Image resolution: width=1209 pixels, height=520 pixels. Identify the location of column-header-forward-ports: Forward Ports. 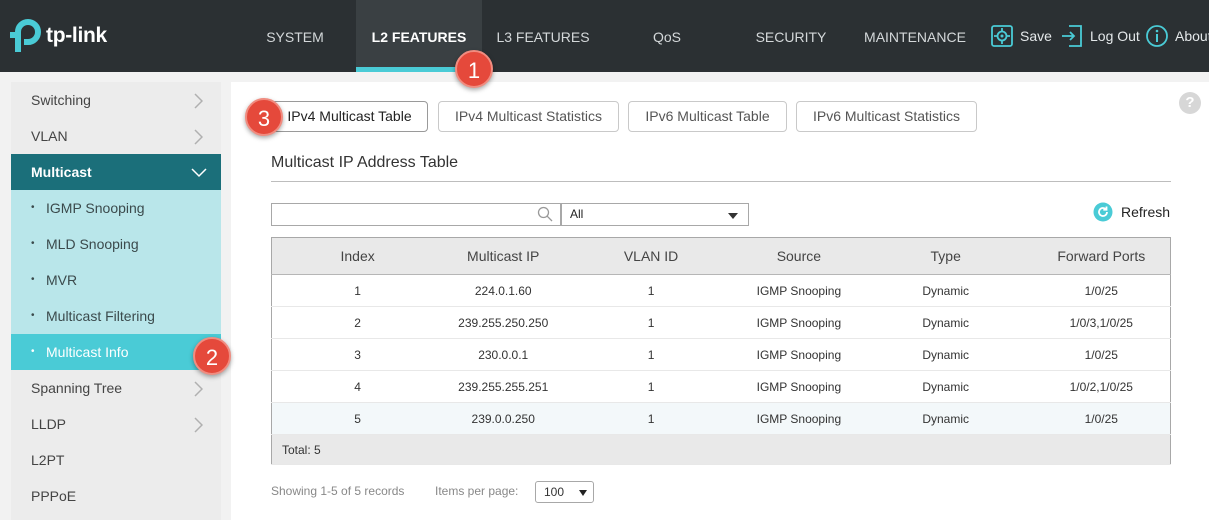
(1101, 256).